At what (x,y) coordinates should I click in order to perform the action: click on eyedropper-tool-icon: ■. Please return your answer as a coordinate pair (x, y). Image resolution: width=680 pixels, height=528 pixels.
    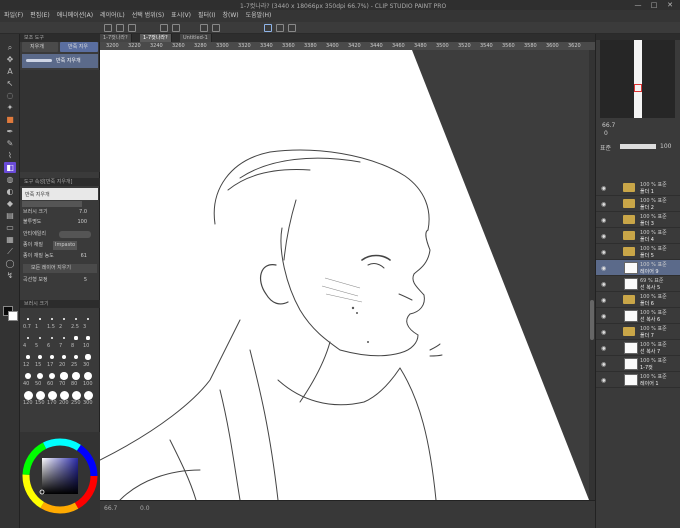
    Looking at the image, I should click on (10, 119).